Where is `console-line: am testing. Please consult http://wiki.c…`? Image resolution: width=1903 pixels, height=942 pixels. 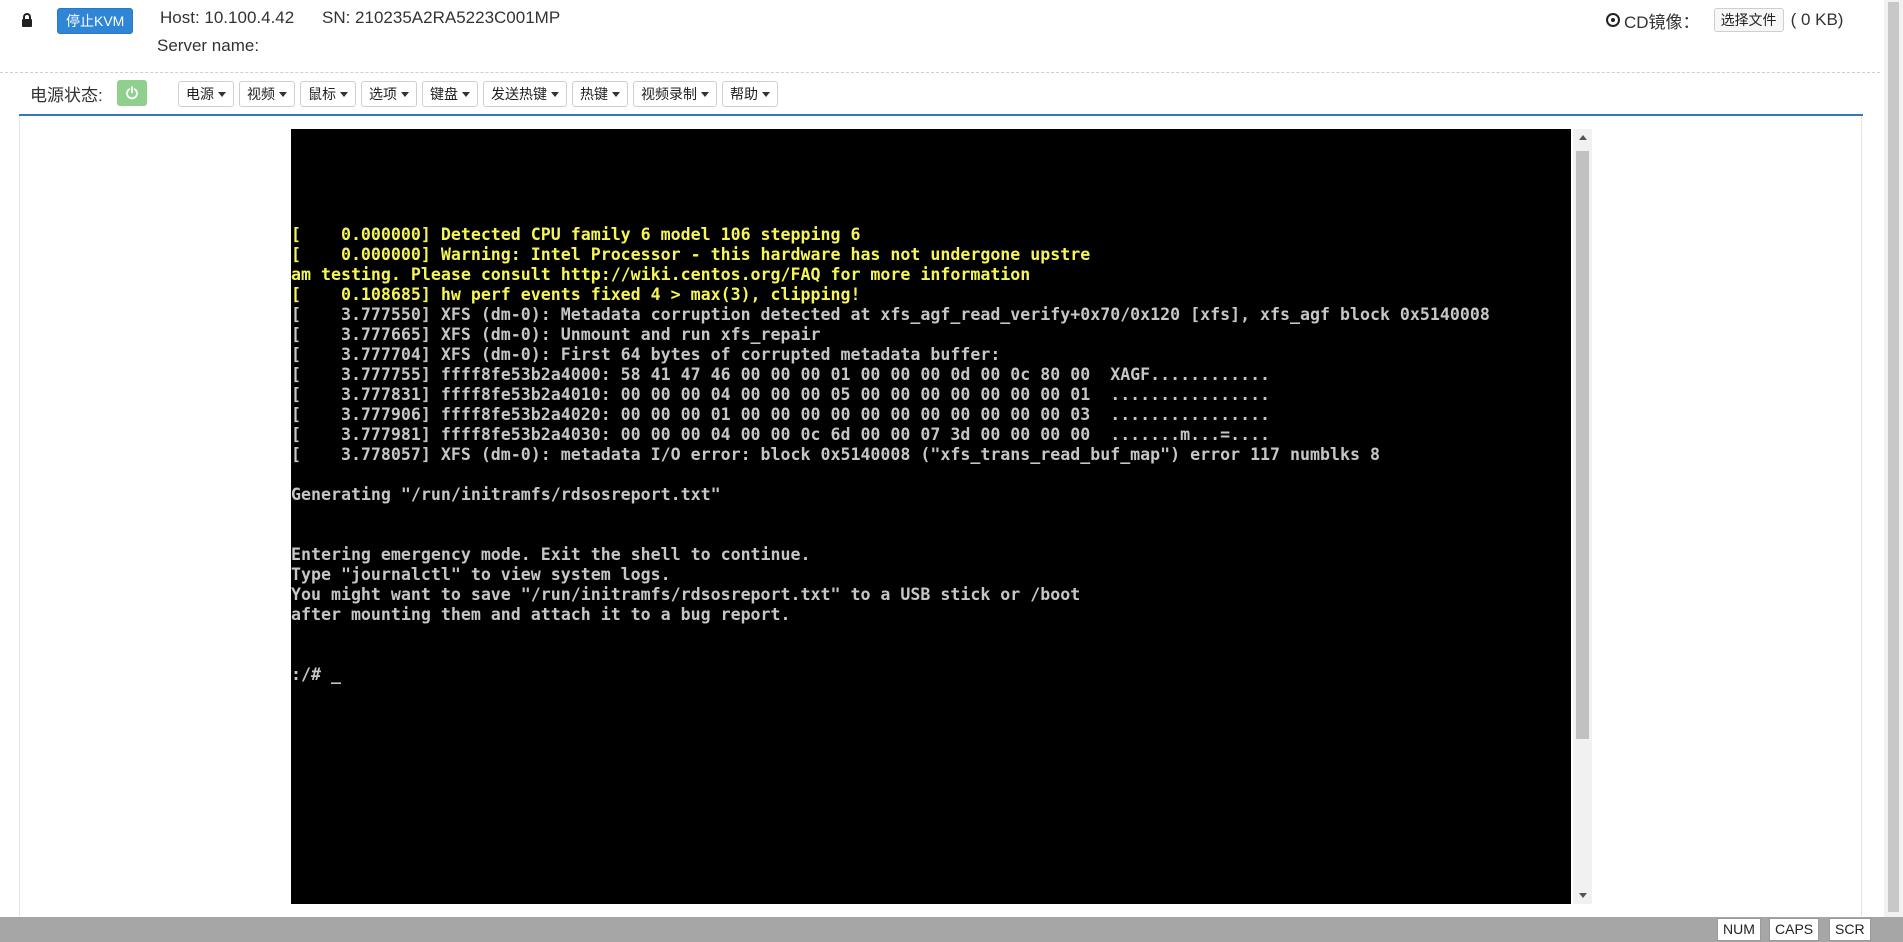
console-line: am testing. Please consult http://wiki.c… is located at coordinates (661, 274).